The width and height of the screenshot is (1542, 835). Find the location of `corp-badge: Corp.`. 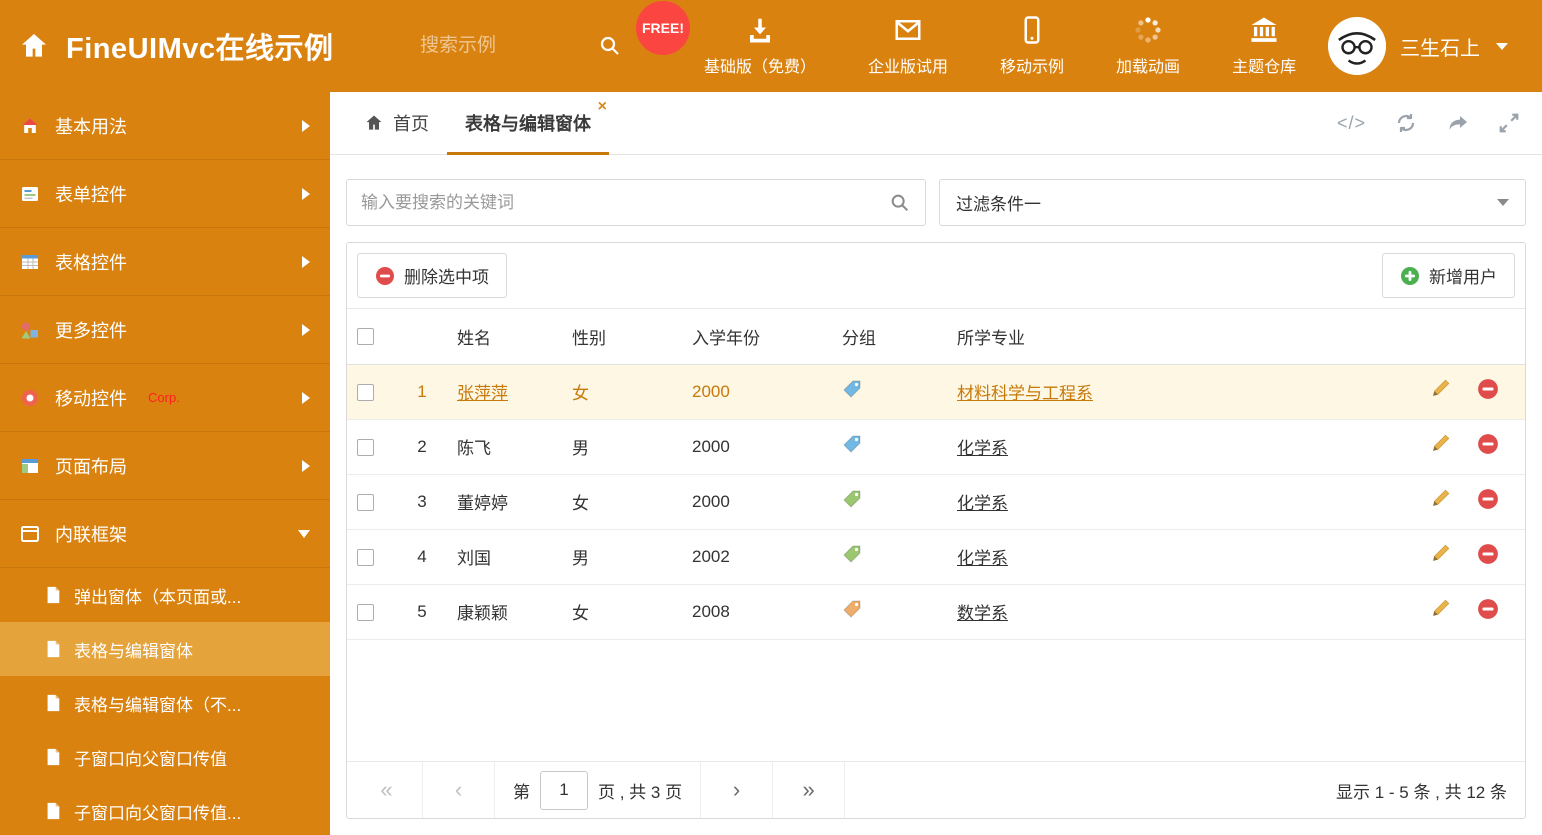

corp-badge: Corp. is located at coordinates (164, 397).